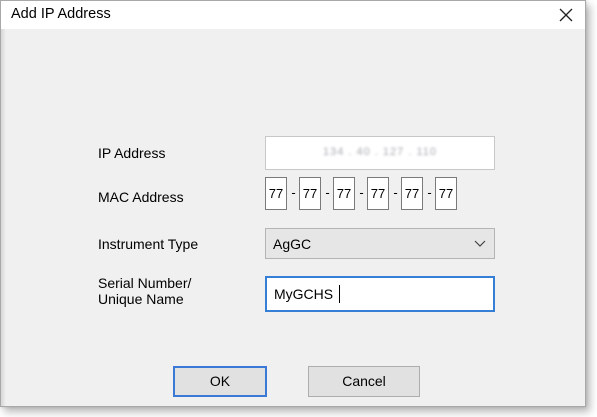 Image resolution: width=597 pixels, height=417 pixels. I want to click on serial-label-line1: Serial Number/, so click(145, 283).